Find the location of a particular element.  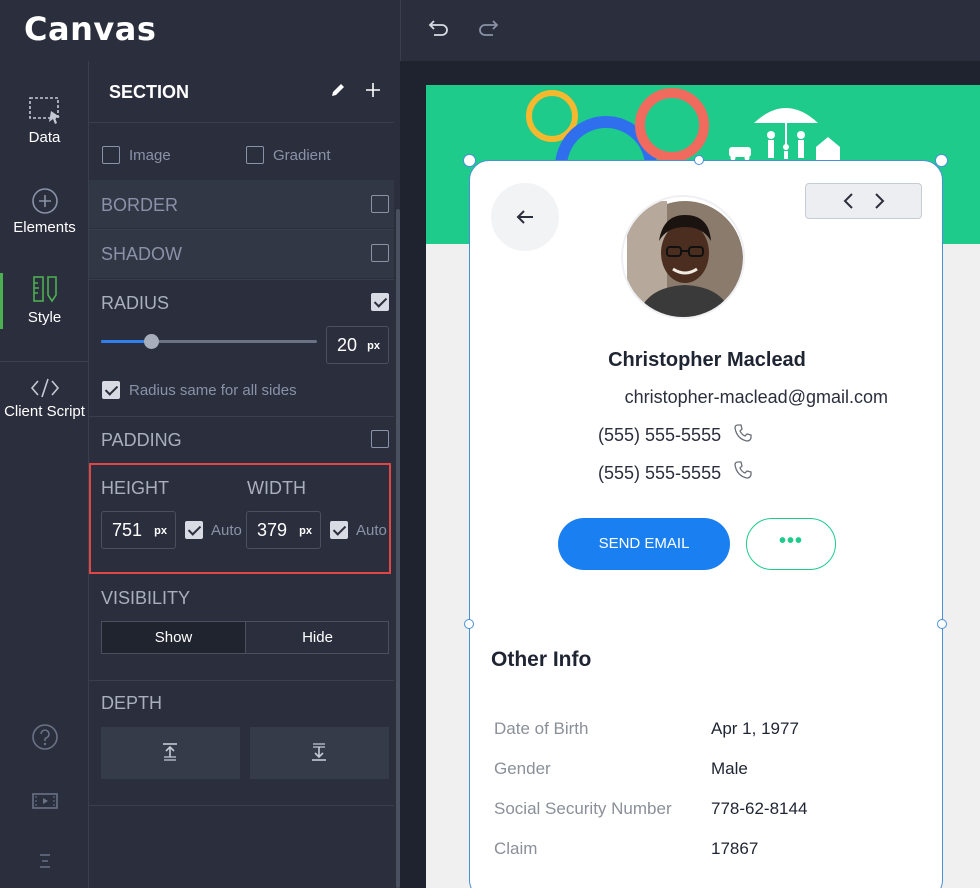

app-logo: Canvas is located at coordinates (90, 29).